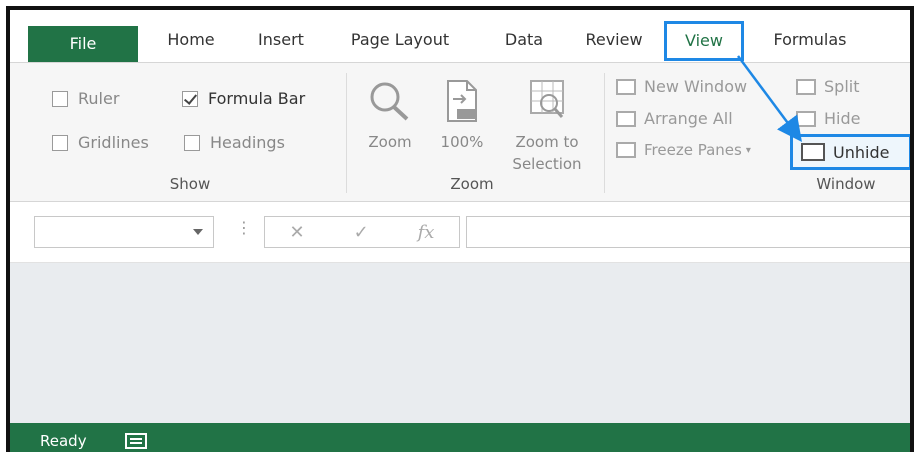 This screenshot has width=924, height=460. I want to click on tab-file: File, so click(83, 44).